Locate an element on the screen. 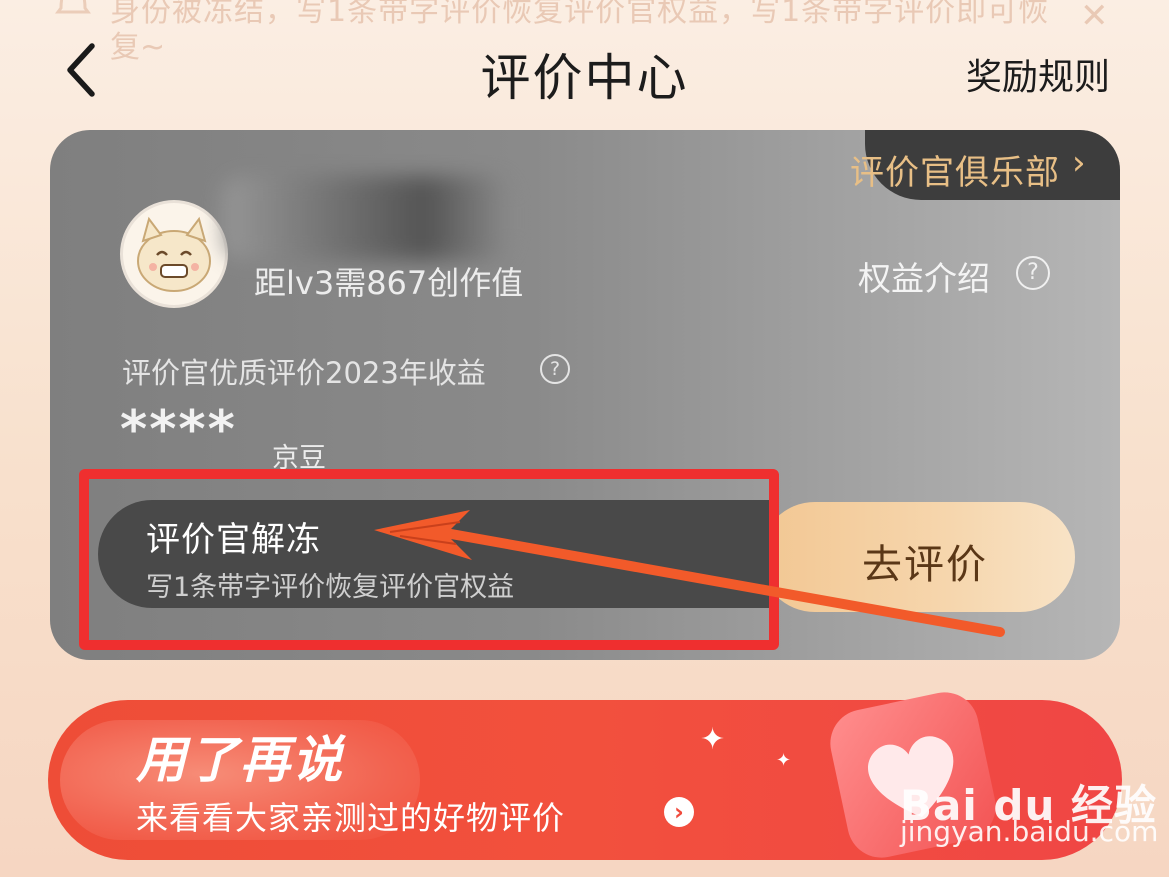 The image size is (1169, 877). promo-title: 用了再说 is located at coordinates (240, 760).